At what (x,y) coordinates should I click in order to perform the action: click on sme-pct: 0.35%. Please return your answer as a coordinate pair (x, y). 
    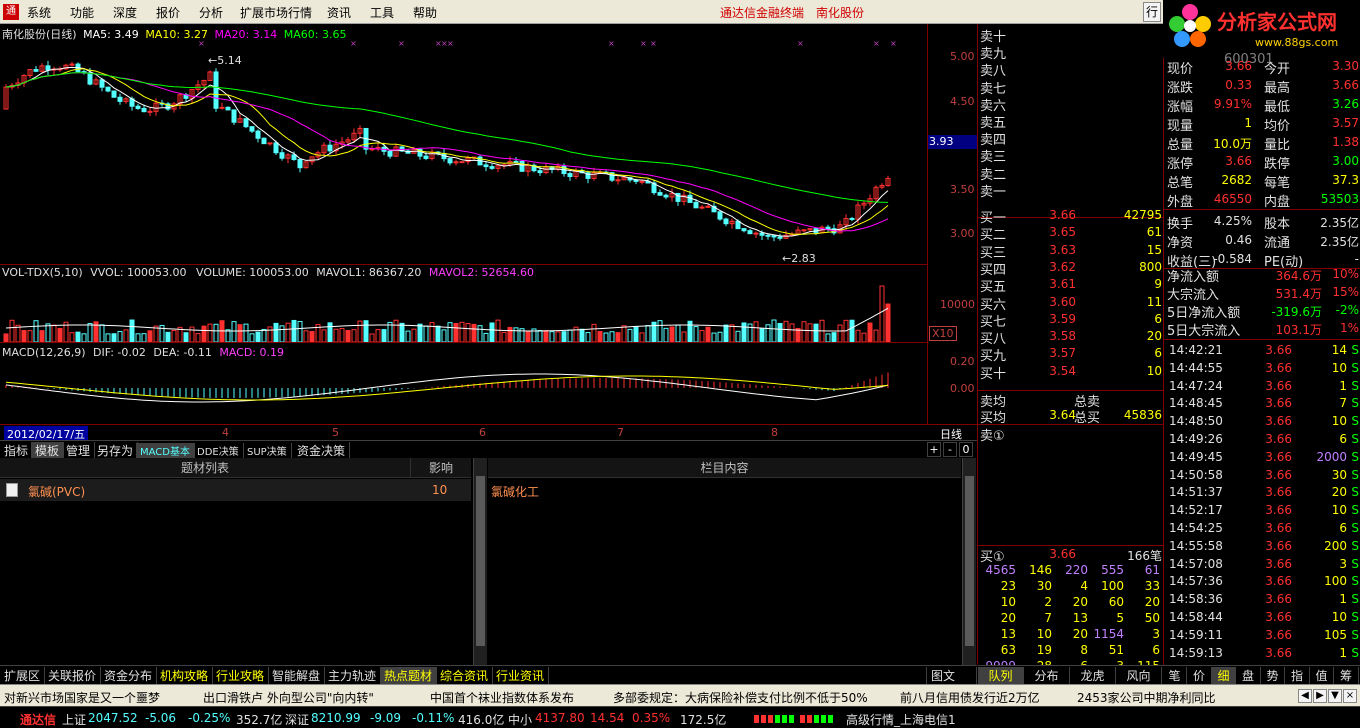
    Looking at the image, I should click on (651, 718).